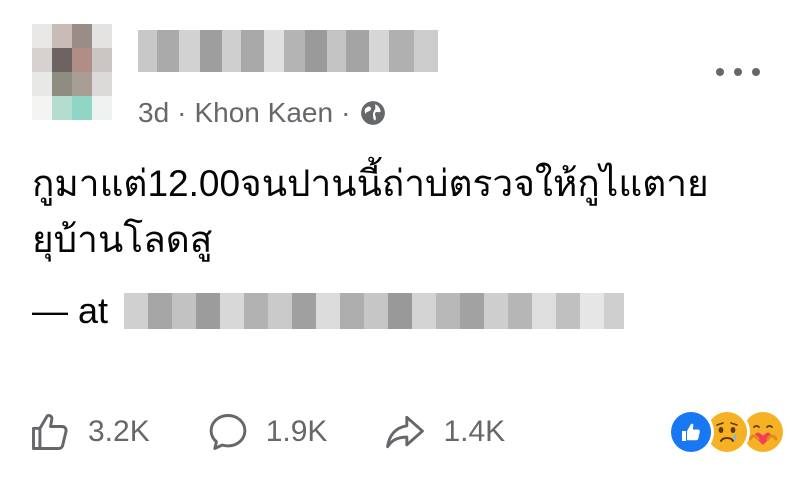  I want to click on like-reaction-icon, so click(691, 432).